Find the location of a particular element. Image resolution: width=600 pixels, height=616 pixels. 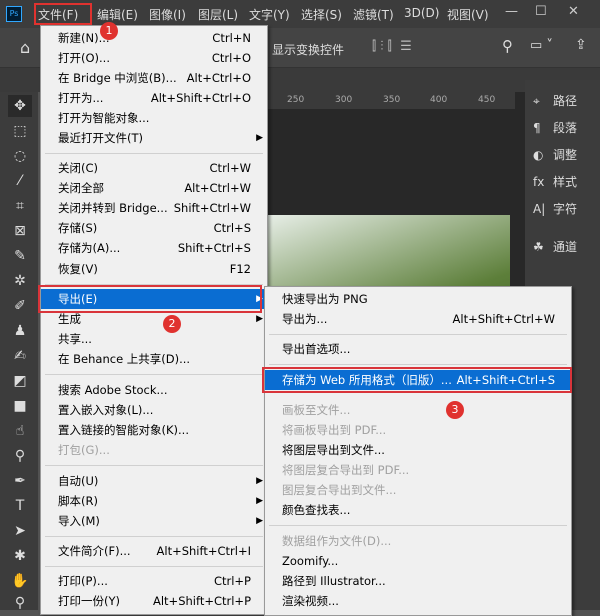

maximize-button: ☐ is located at coordinates (541, 11).